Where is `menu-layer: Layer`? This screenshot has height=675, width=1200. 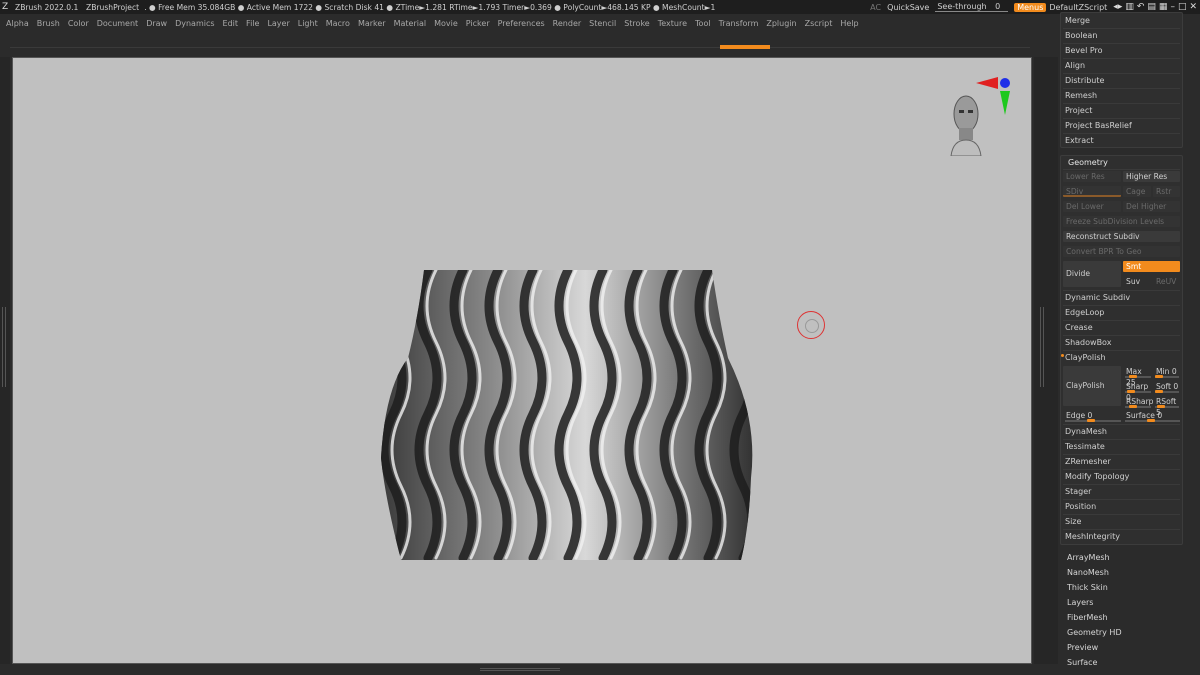
menu-layer: Layer is located at coordinates (278, 23).